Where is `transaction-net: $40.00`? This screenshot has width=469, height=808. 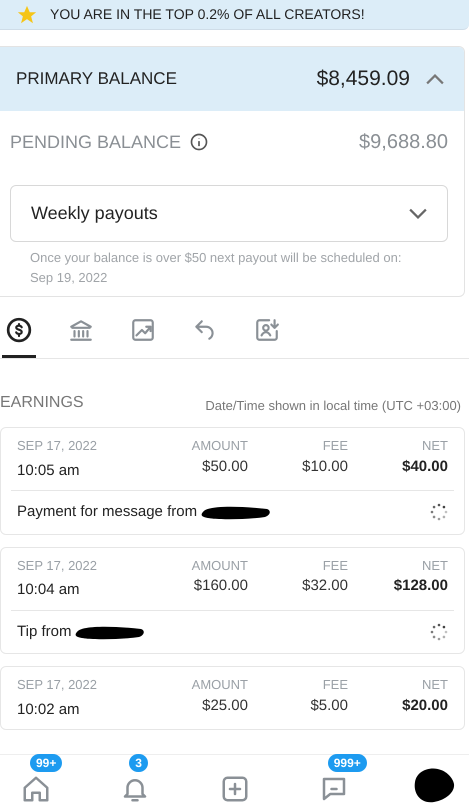
transaction-net: $40.00 is located at coordinates (425, 466).